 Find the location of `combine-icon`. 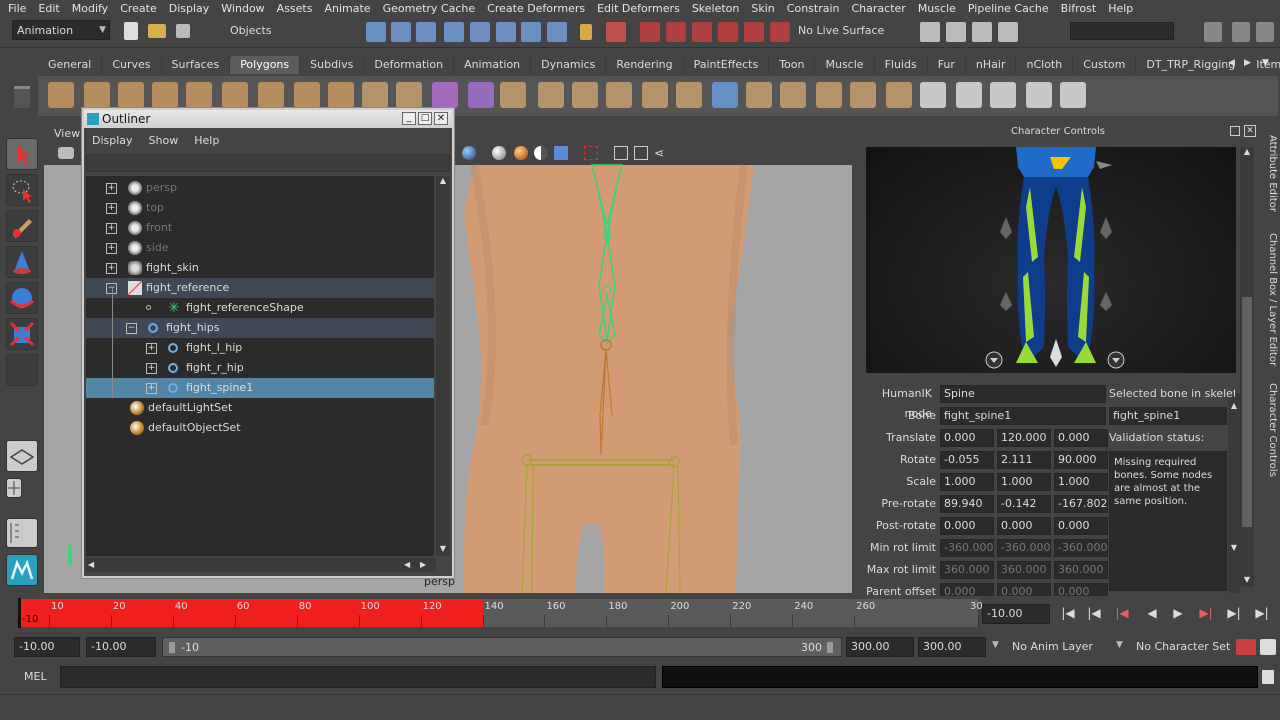

combine-icon is located at coordinates (375, 95).